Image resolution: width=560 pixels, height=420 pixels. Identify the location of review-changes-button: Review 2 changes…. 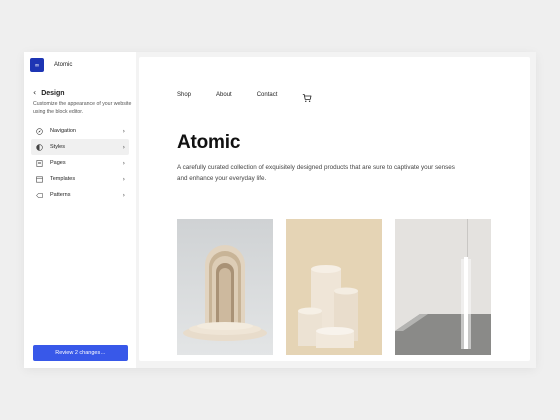
(80, 353).